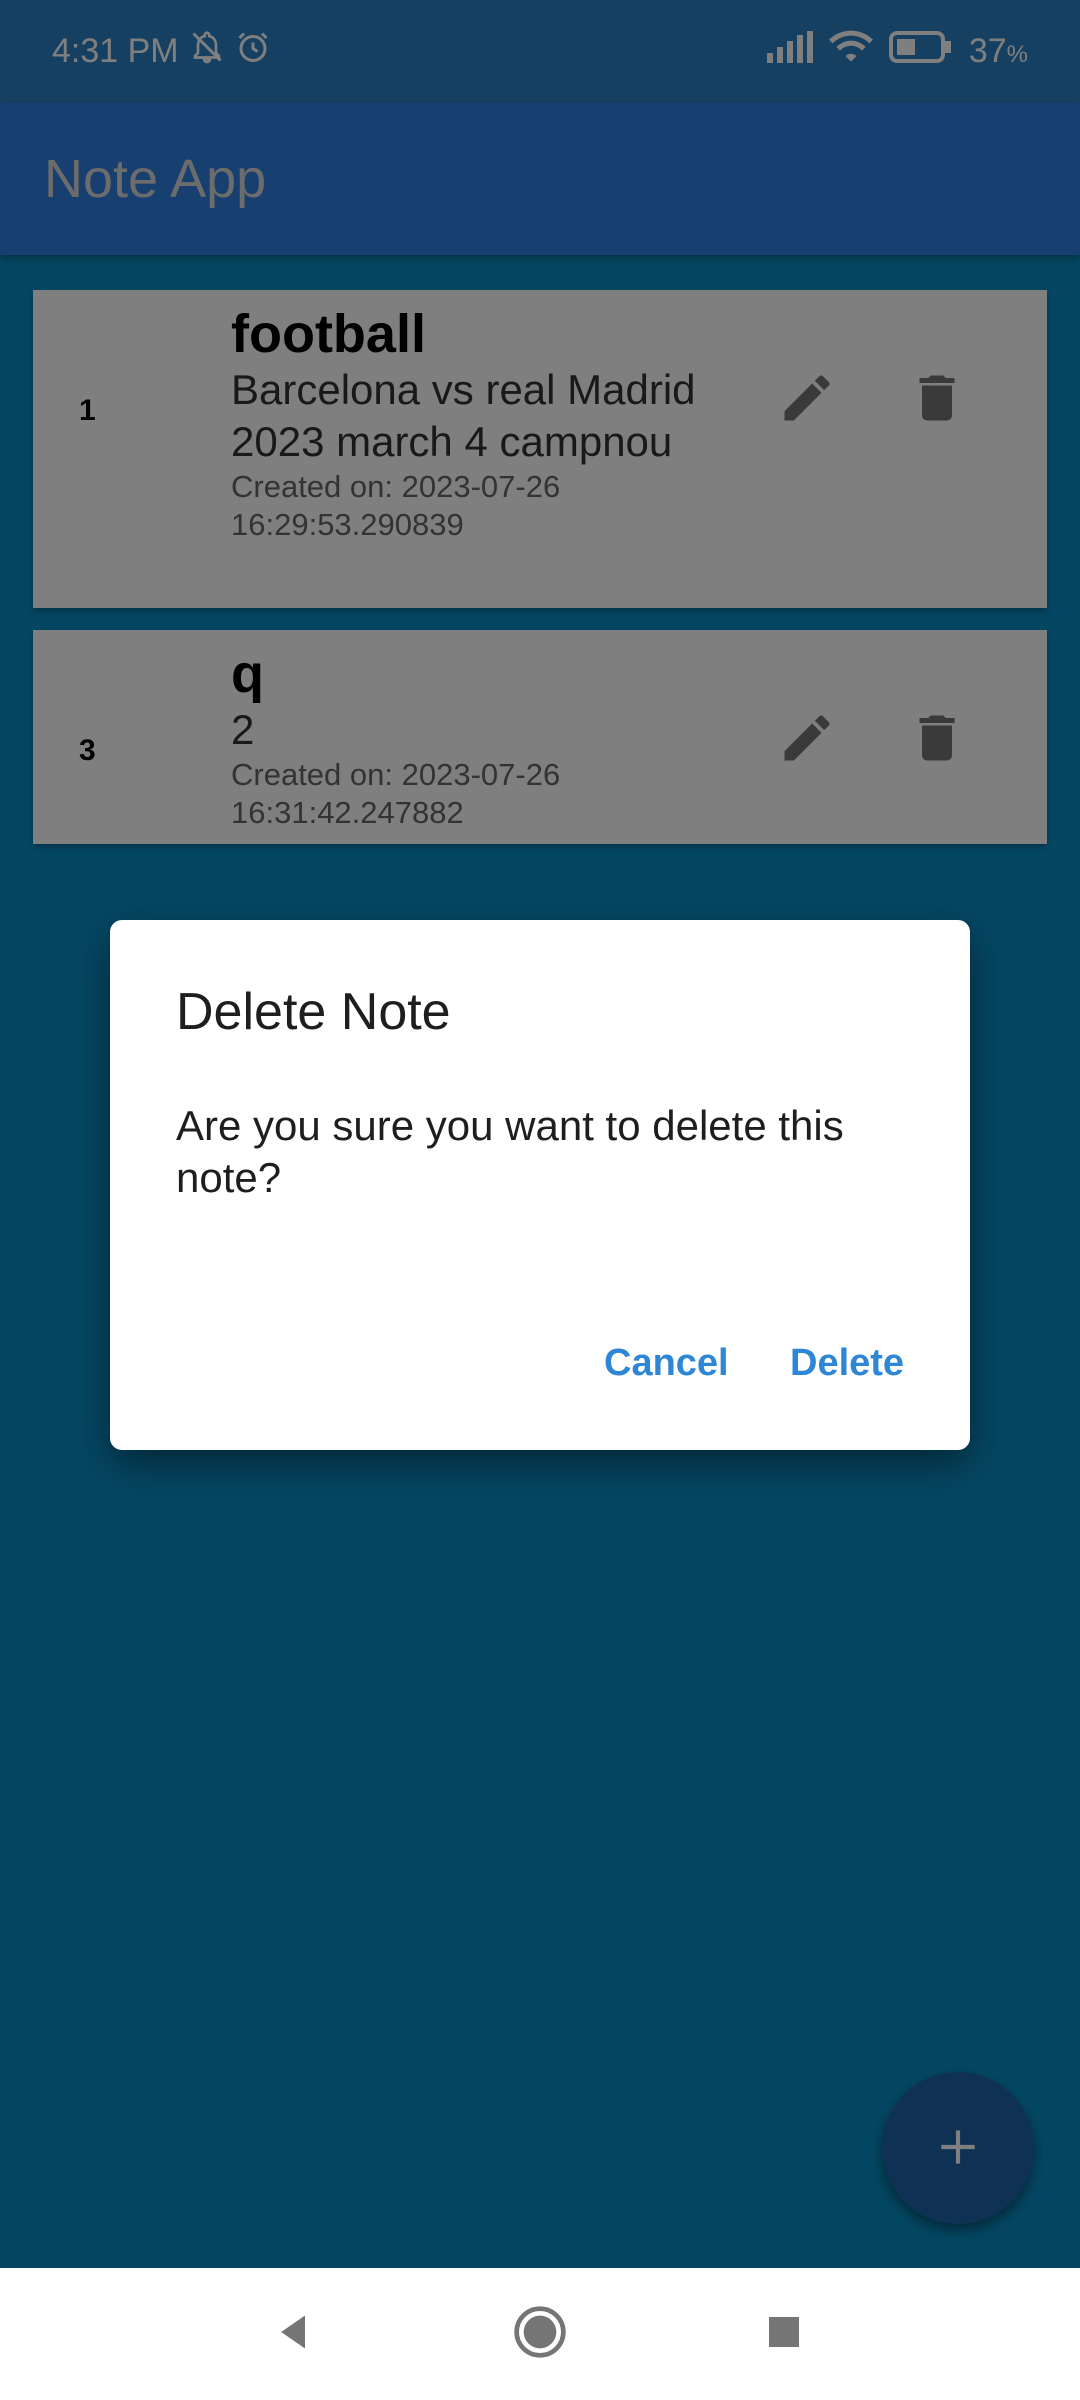  I want to click on back-button, so click(294, 2334).